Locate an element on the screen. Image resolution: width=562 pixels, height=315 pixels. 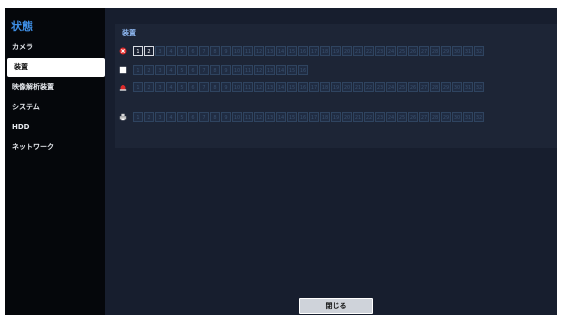
sidebar-item-device: 装置 is located at coordinates (56, 67).